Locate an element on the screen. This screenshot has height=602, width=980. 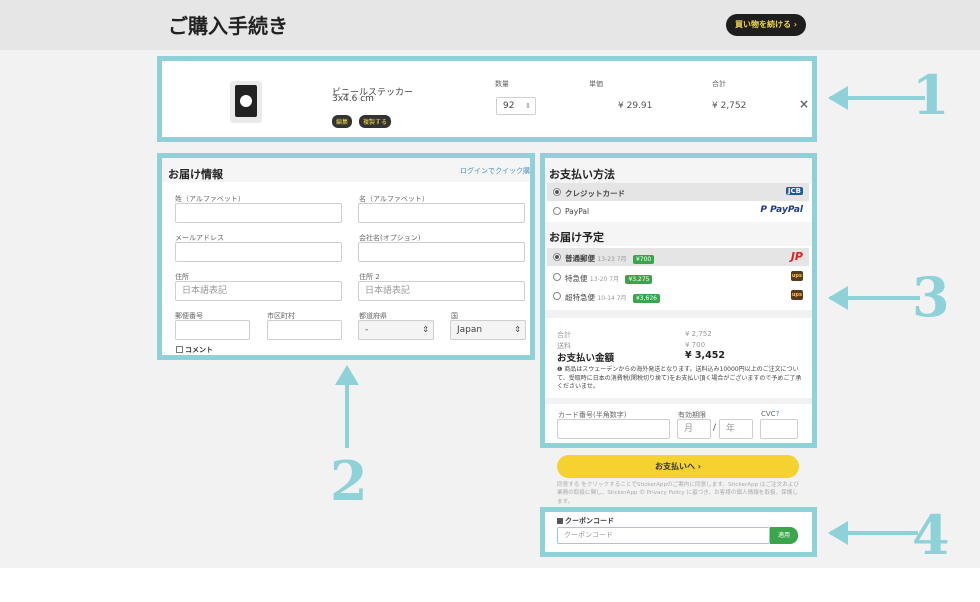
payment-title: お支払い方法 is located at coordinates (582, 174).